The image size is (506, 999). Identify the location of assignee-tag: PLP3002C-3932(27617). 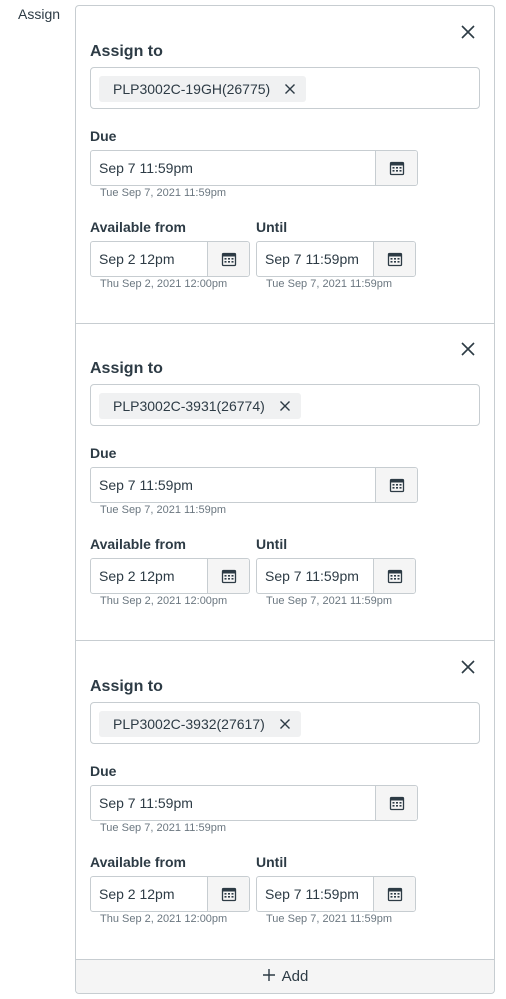
(200, 724).